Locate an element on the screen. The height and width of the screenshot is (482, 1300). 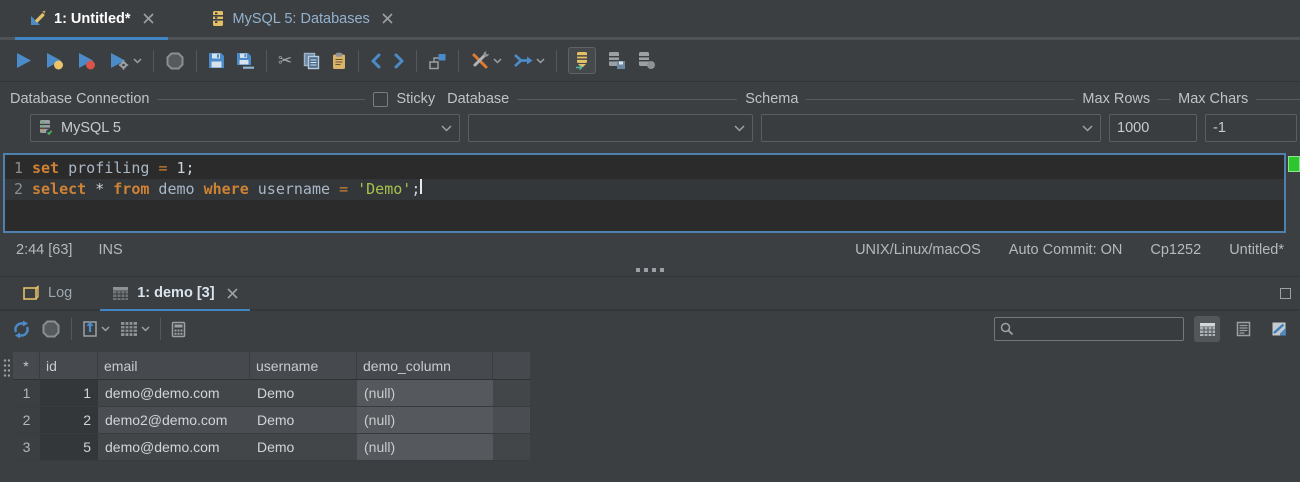
column-header: id is located at coordinates (69, 366).